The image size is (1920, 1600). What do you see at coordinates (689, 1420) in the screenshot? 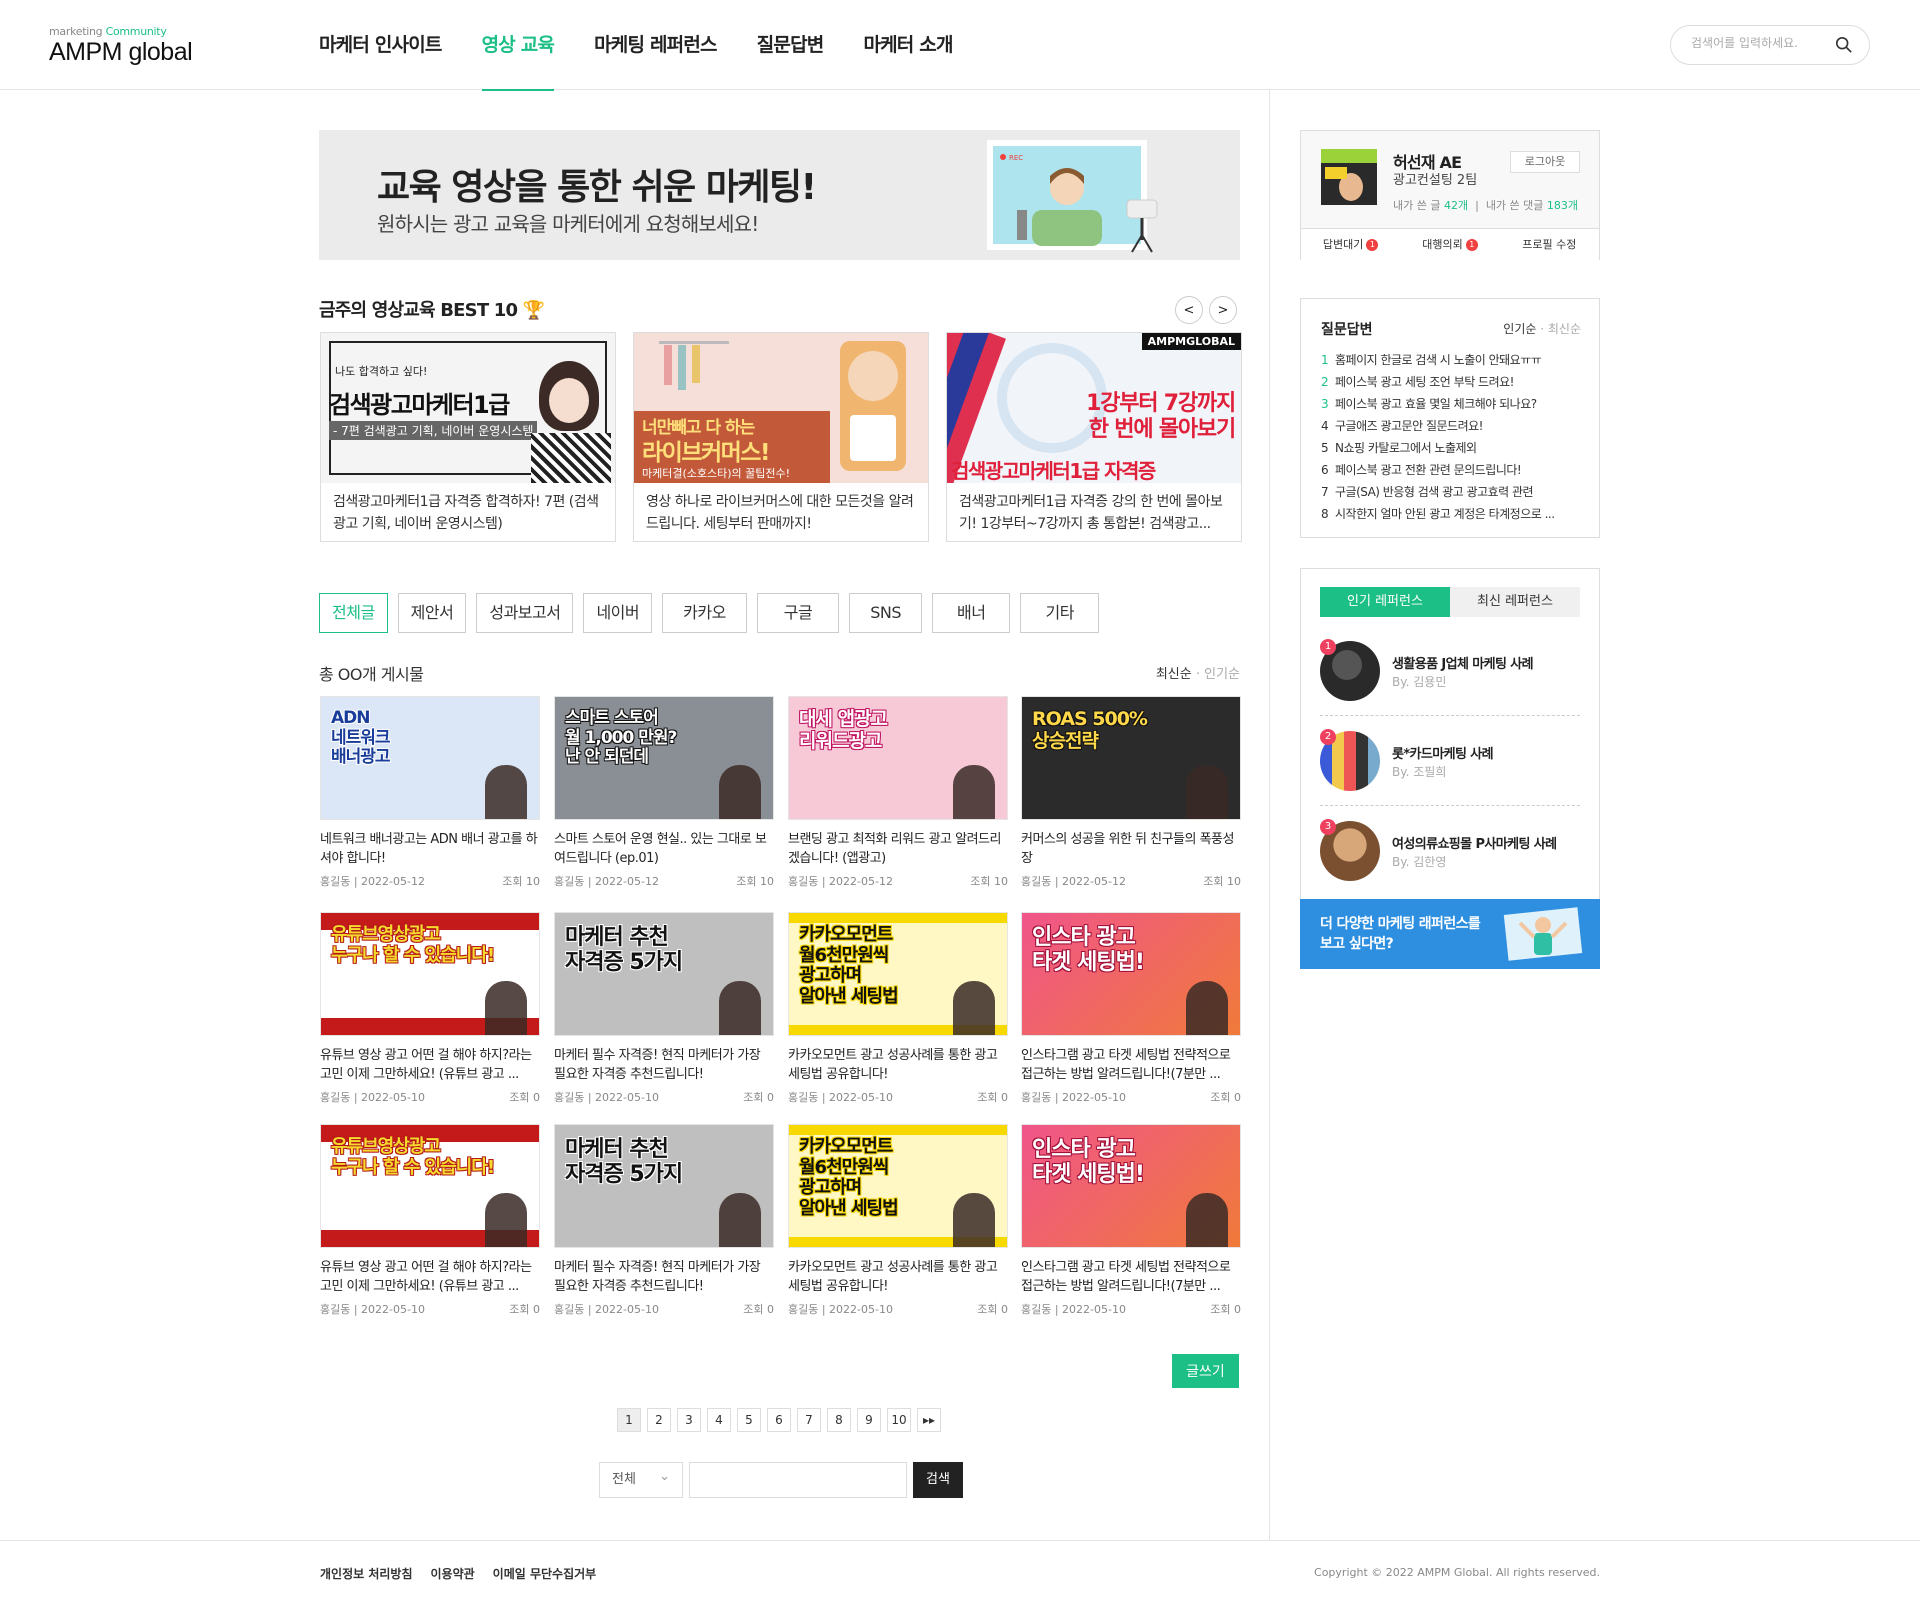
I see `page-button: 3` at bounding box center [689, 1420].